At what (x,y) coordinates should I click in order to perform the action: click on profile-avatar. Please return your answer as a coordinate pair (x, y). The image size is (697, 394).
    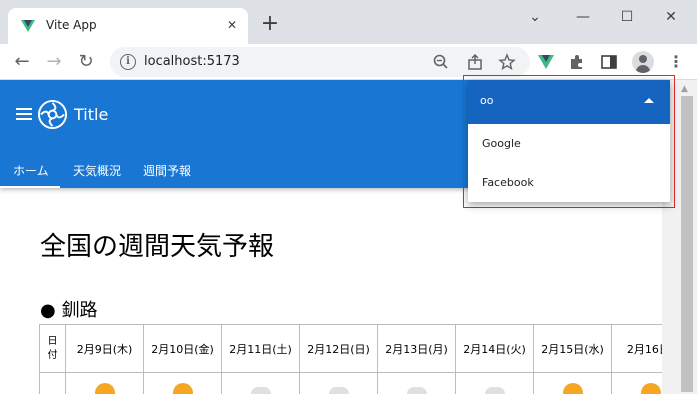
    Looking at the image, I should click on (643, 62).